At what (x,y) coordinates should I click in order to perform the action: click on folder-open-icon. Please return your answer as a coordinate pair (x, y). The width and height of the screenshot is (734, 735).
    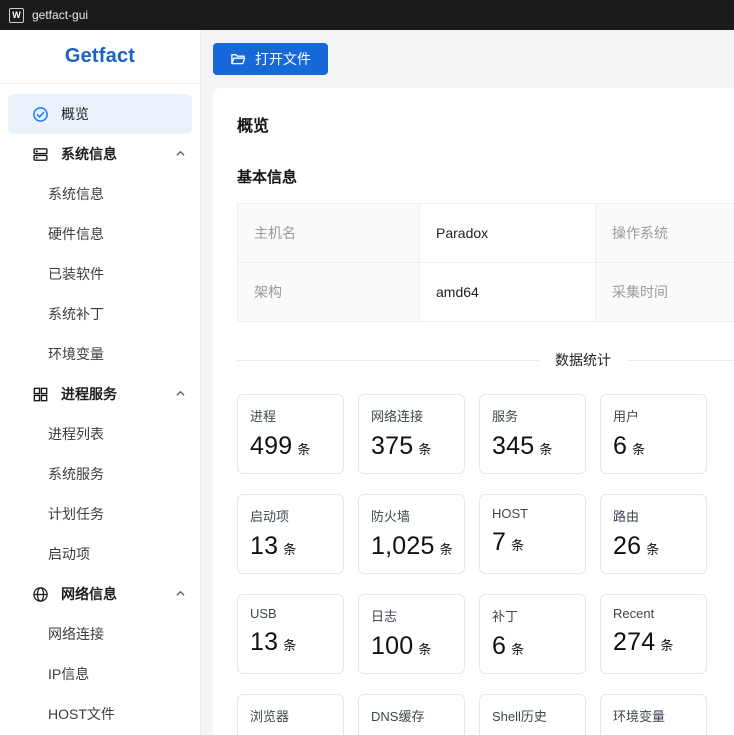
    Looking at the image, I should click on (238, 59).